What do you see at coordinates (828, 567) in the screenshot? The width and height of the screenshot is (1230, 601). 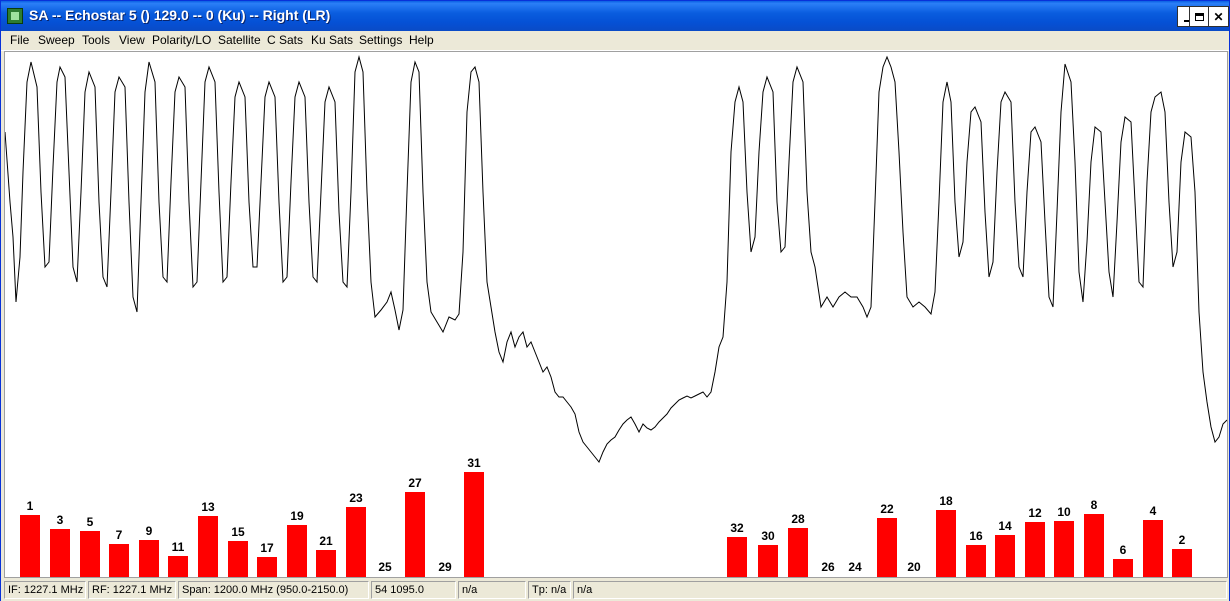 I see `transponder-label-26: 26` at bounding box center [828, 567].